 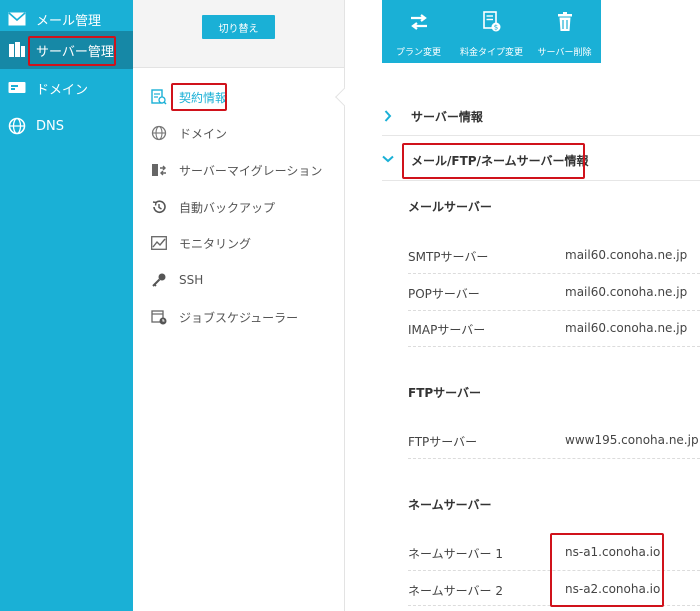 What do you see at coordinates (159, 243) in the screenshot?
I see `monitoring-icon` at bounding box center [159, 243].